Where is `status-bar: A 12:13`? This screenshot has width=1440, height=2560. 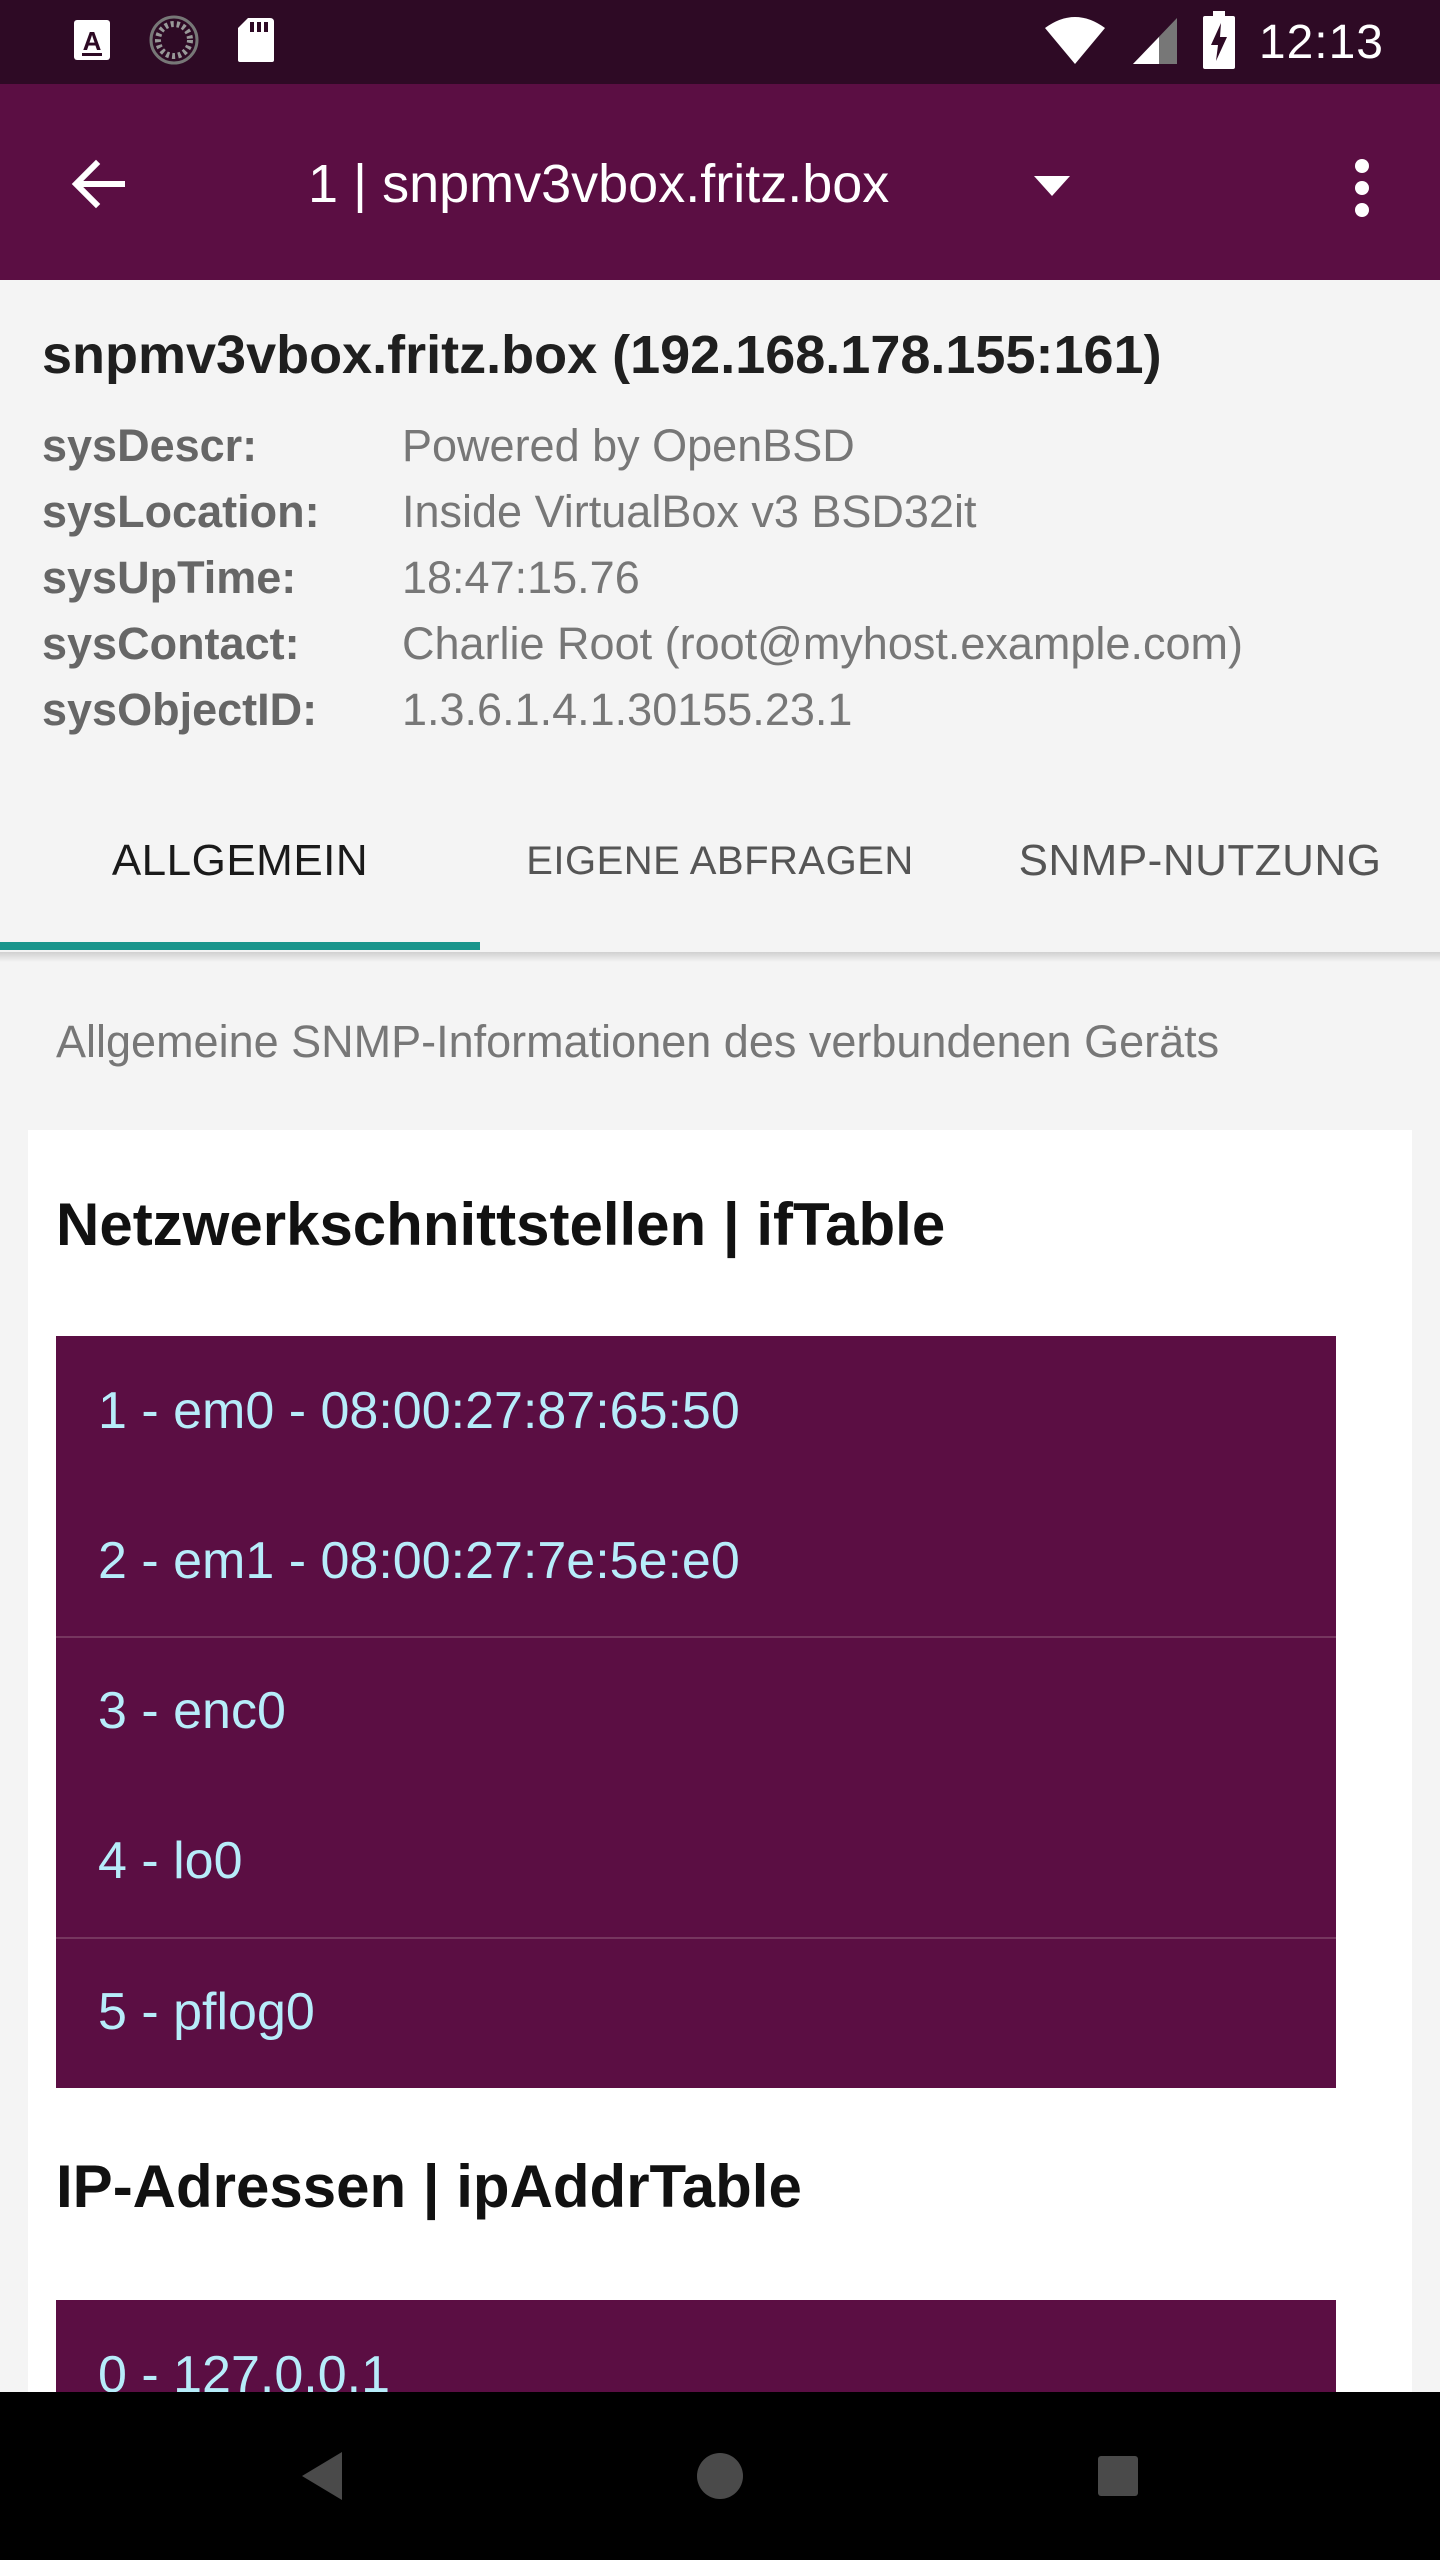
status-bar: A 12:13 is located at coordinates (720, 42).